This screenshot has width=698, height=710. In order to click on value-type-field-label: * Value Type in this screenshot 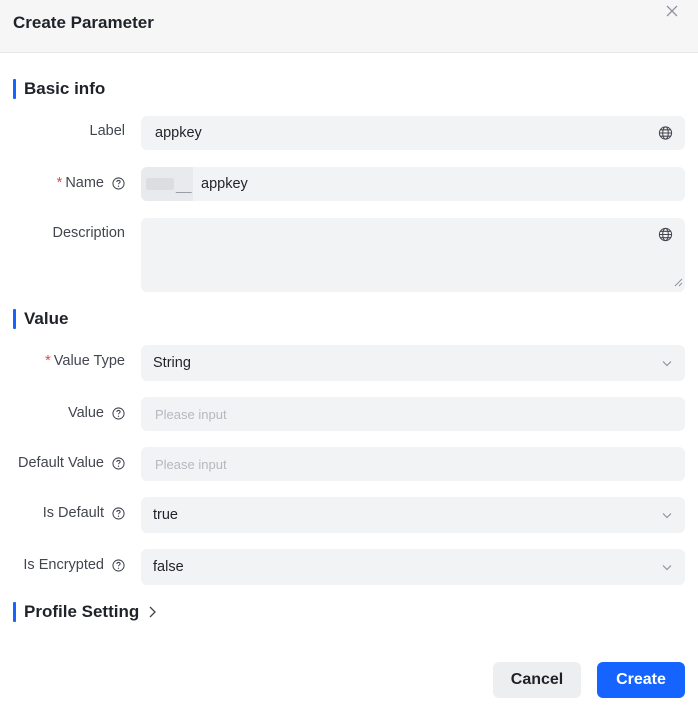, I will do `click(85, 361)`.